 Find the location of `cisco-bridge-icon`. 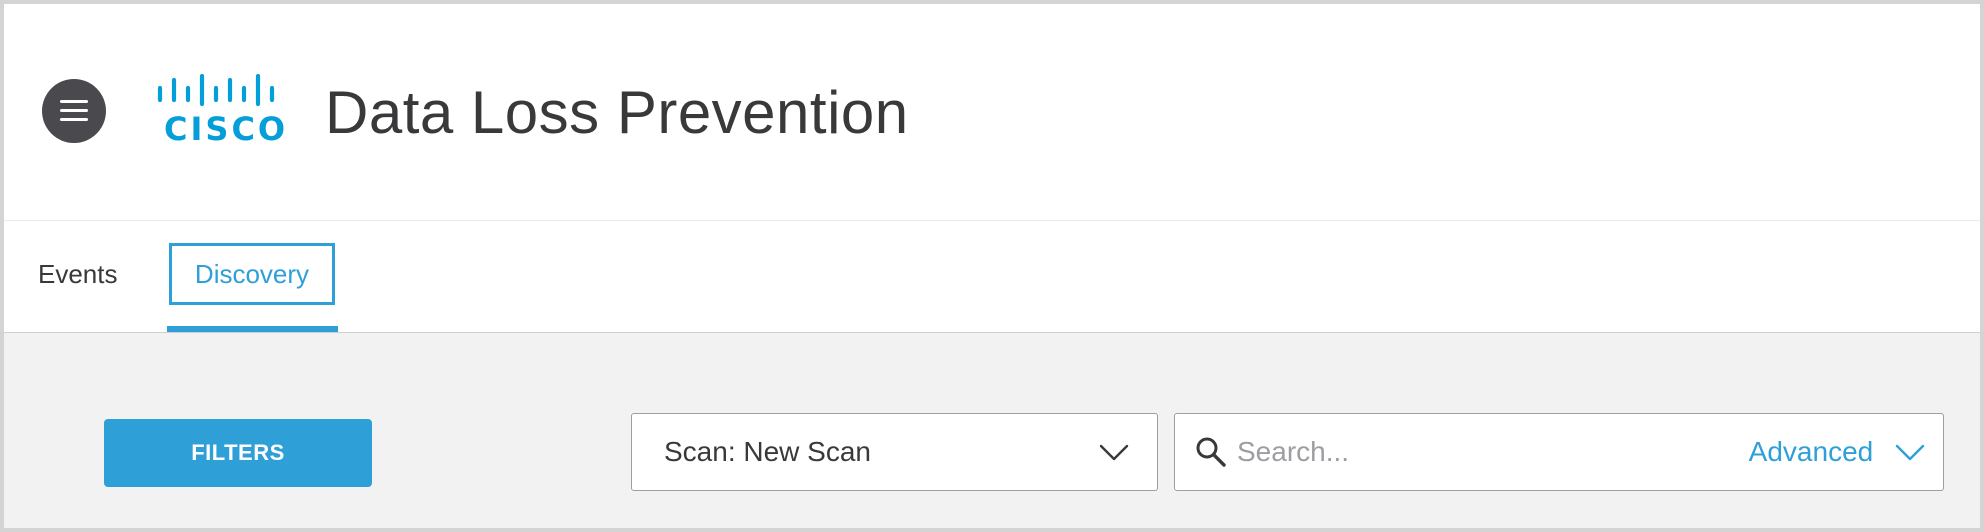

cisco-bridge-icon is located at coordinates (216, 90).